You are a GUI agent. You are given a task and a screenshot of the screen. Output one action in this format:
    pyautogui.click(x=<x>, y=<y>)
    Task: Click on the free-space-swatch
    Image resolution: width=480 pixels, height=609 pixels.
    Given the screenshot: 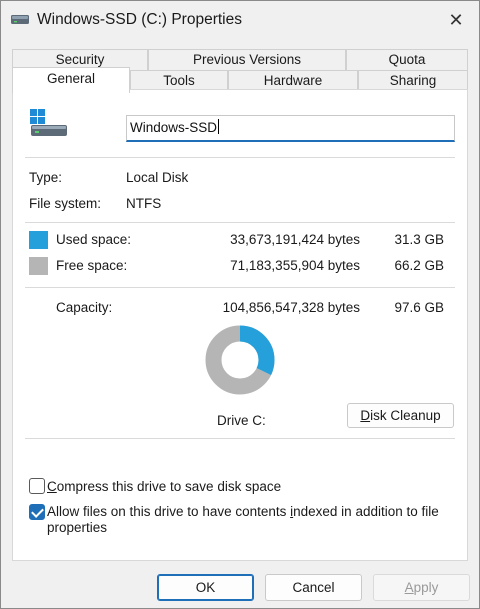 What is the action you would take?
    pyautogui.click(x=38, y=266)
    